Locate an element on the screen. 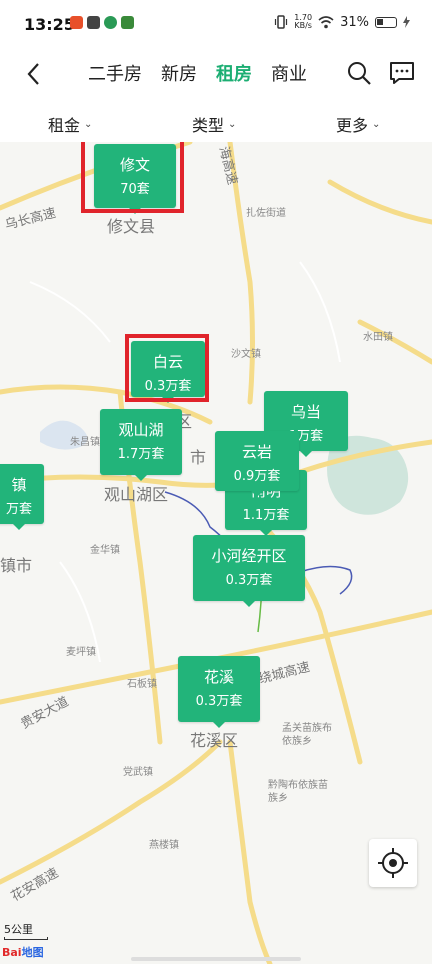  search-icon is located at coordinates (359, 73).